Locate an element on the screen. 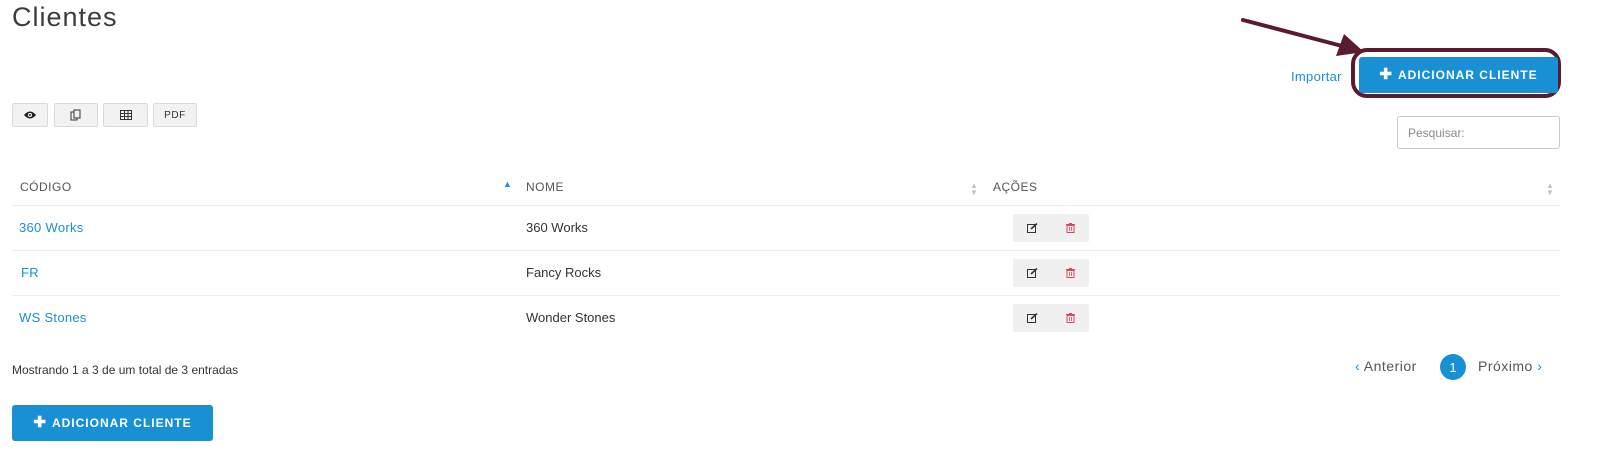 The height and width of the screenshot is (462, 1612). copy-icon is located at coordinates (75, 115).